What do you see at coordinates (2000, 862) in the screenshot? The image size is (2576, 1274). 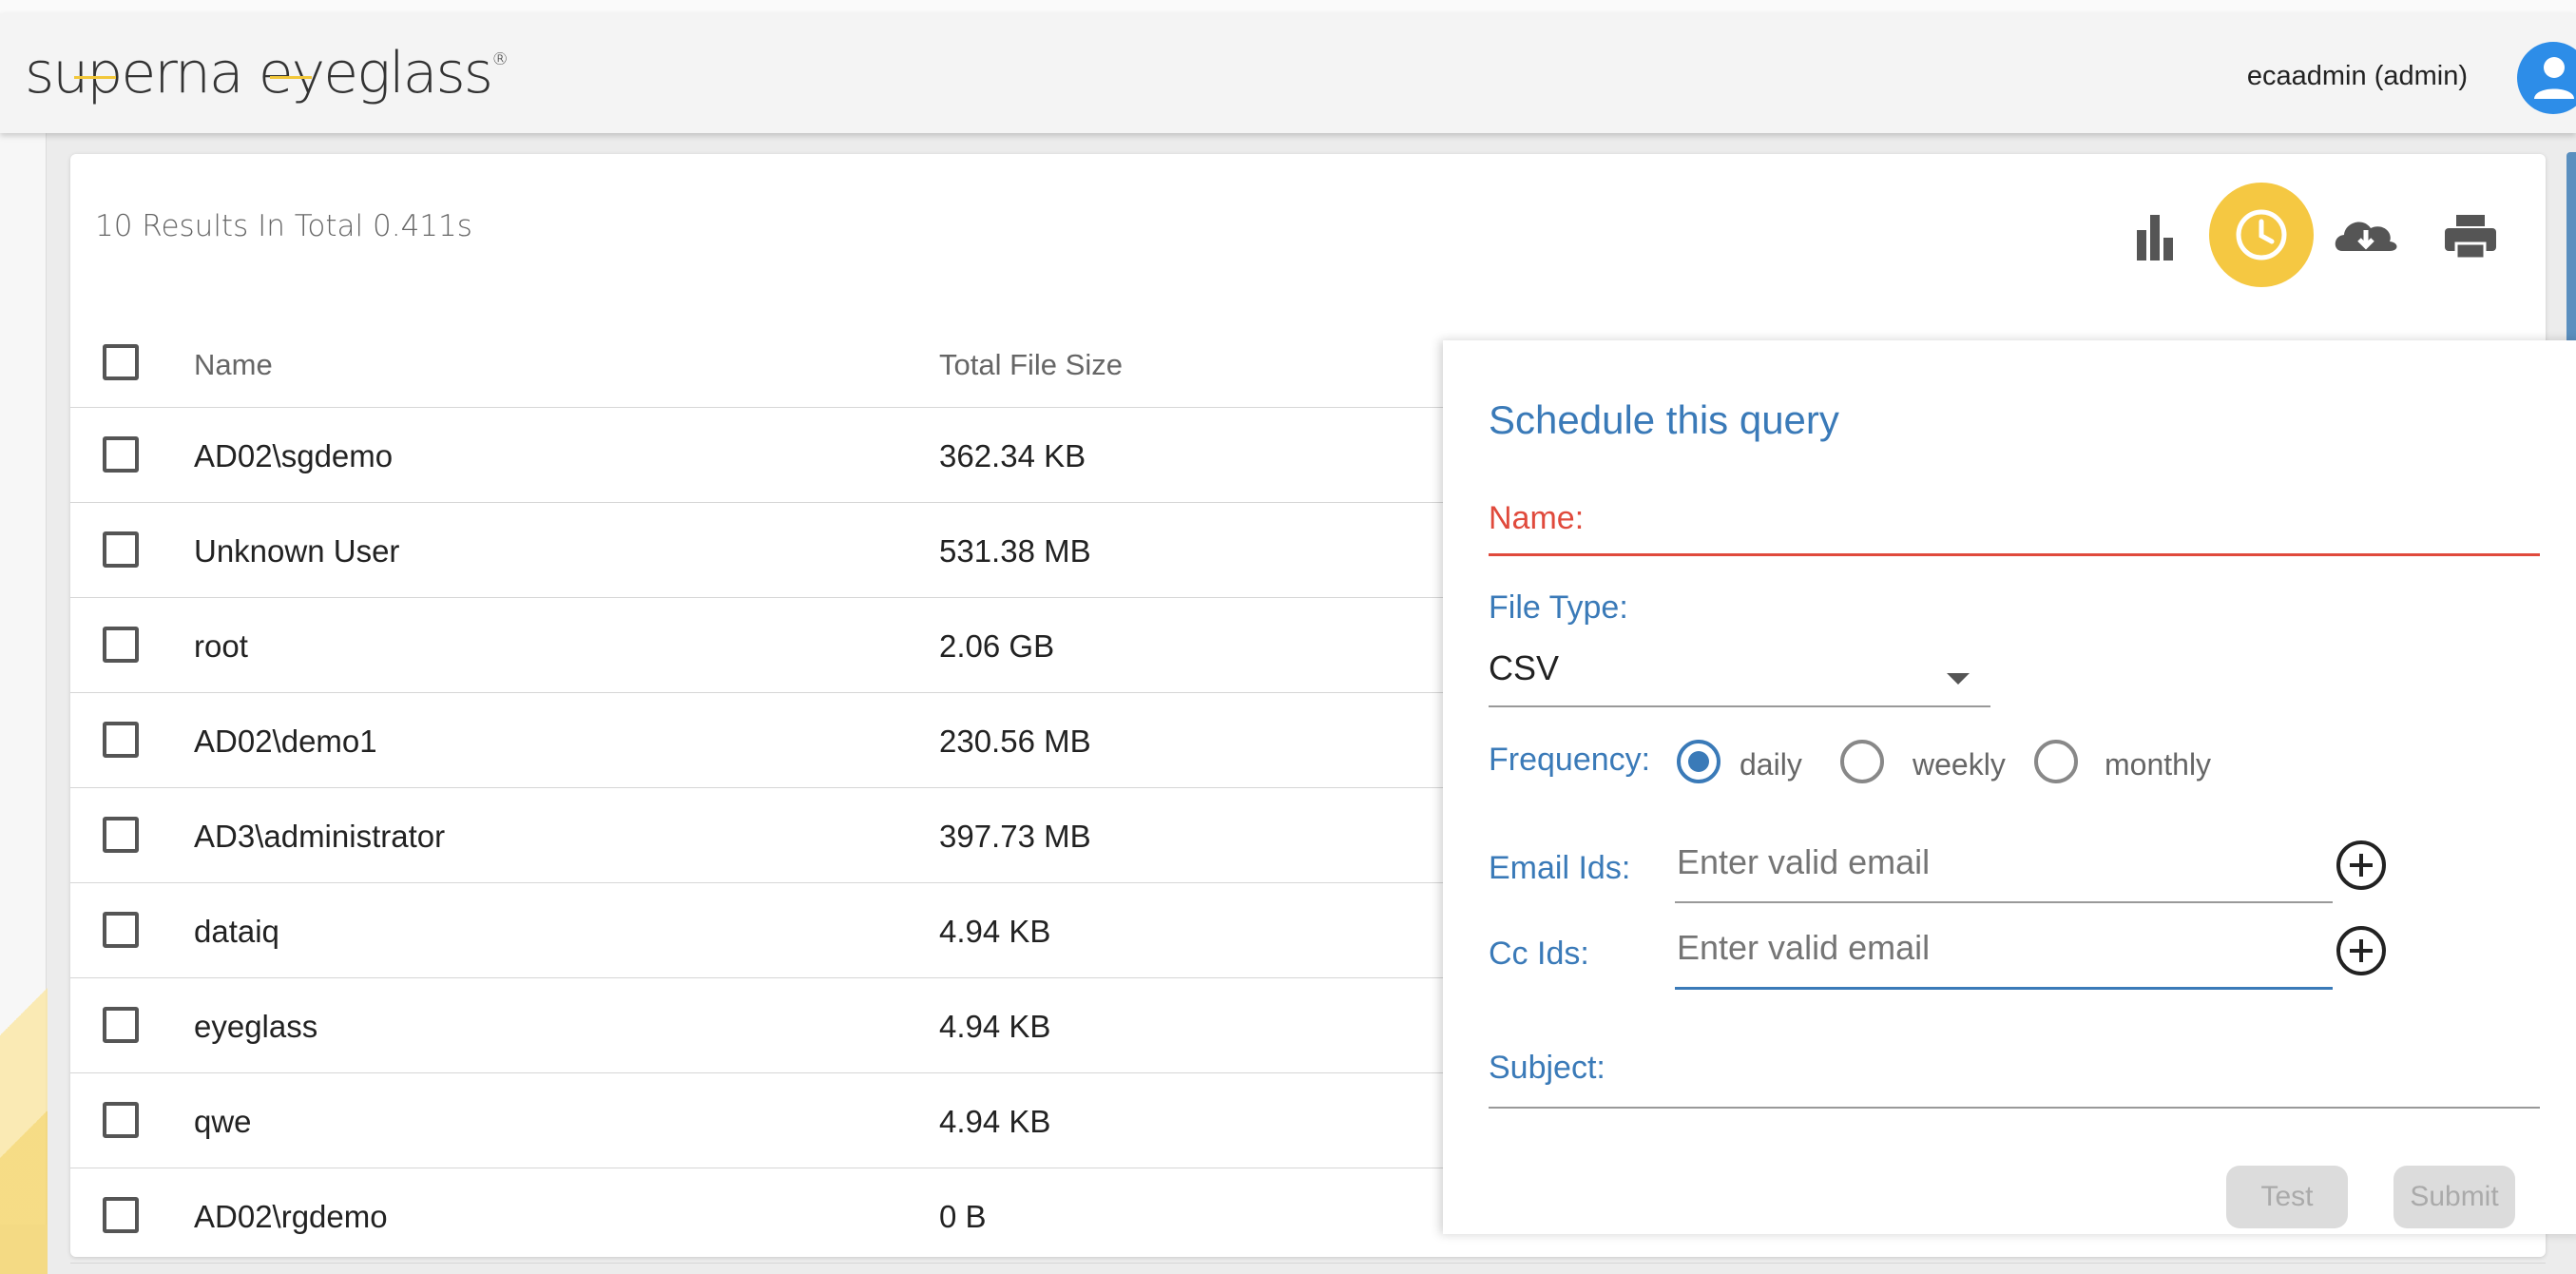 I see `email-ids-input` at bounding box center [2000, 862].